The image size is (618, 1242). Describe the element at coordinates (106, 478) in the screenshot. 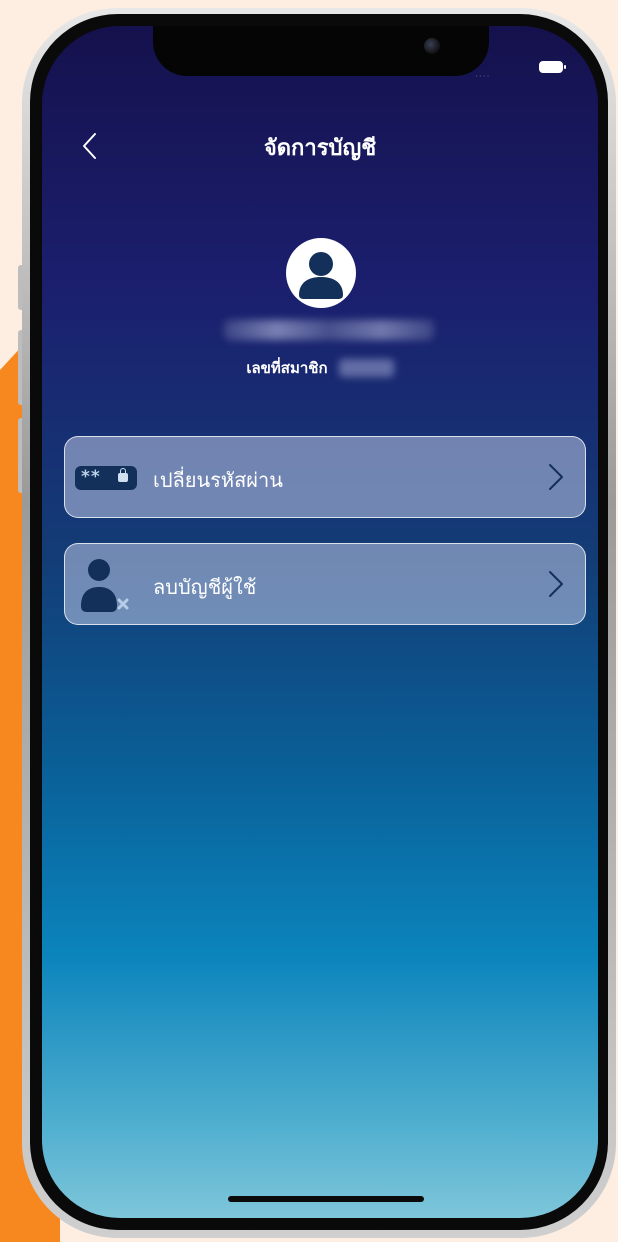

I see `password-icon: **` at that location.